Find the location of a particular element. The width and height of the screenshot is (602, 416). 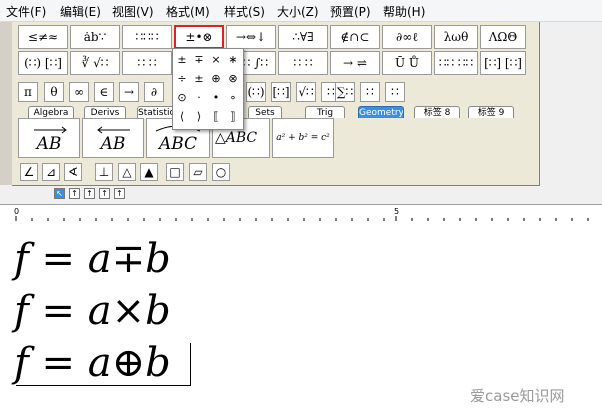

eq2-lhs: f is located at coordinates (21, 311).